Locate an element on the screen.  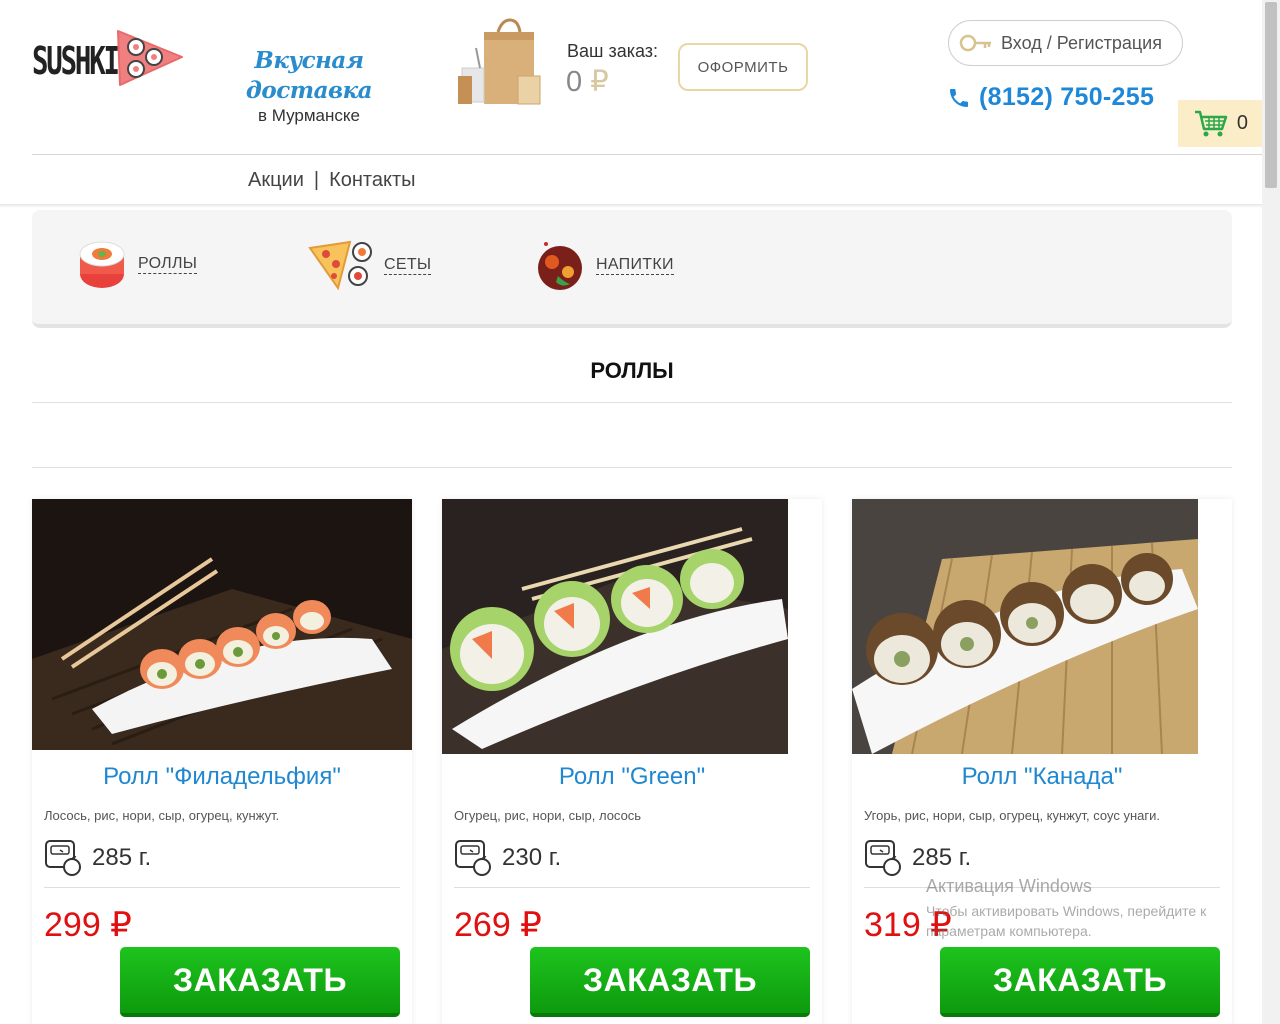
logo-text: SUSHKI is located at coordinates (76, 61).